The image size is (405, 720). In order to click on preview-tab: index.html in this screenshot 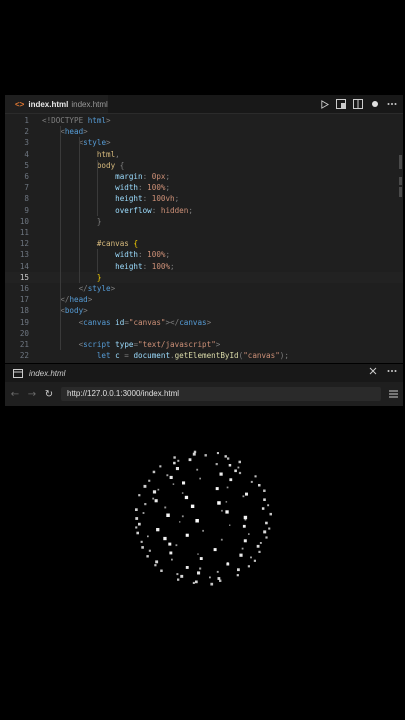, I will do `click(204, 373)`.